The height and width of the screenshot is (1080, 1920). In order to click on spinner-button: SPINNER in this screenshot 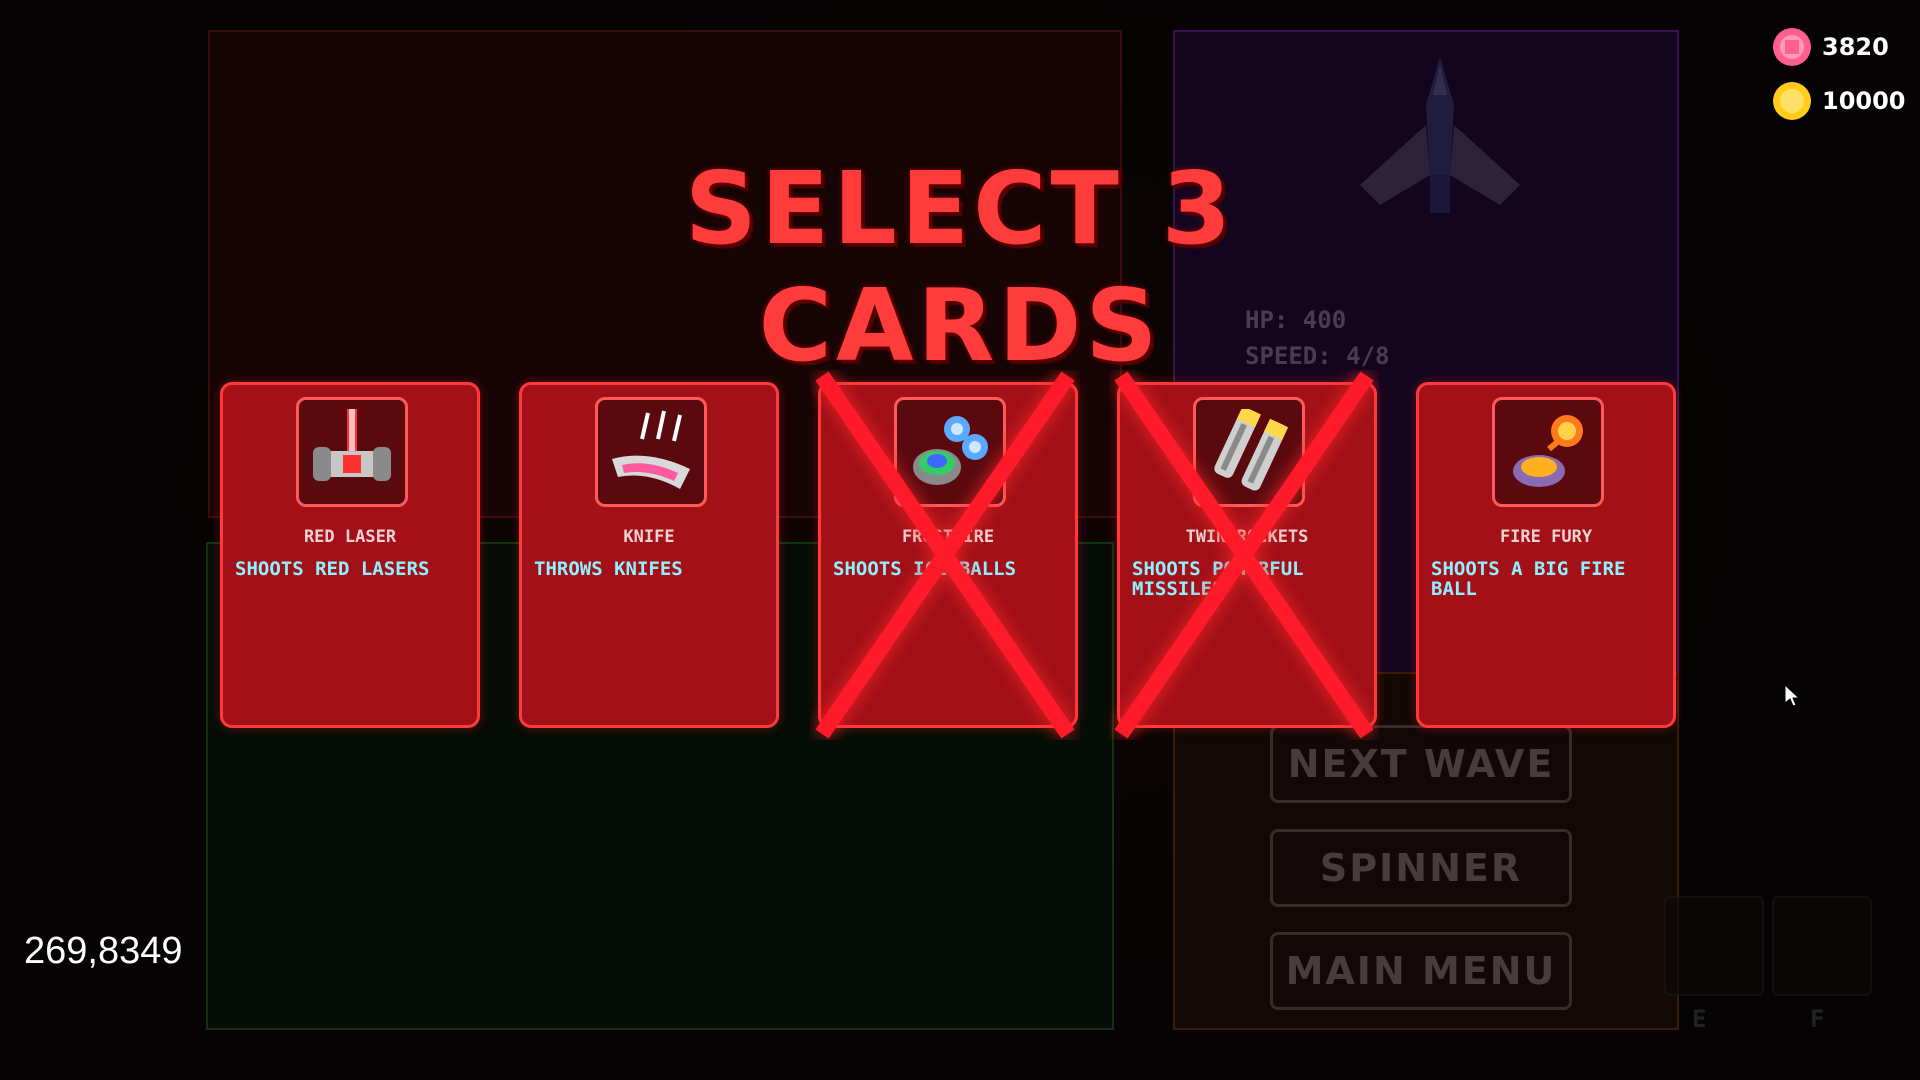, I will do `click(1421, 868)`.